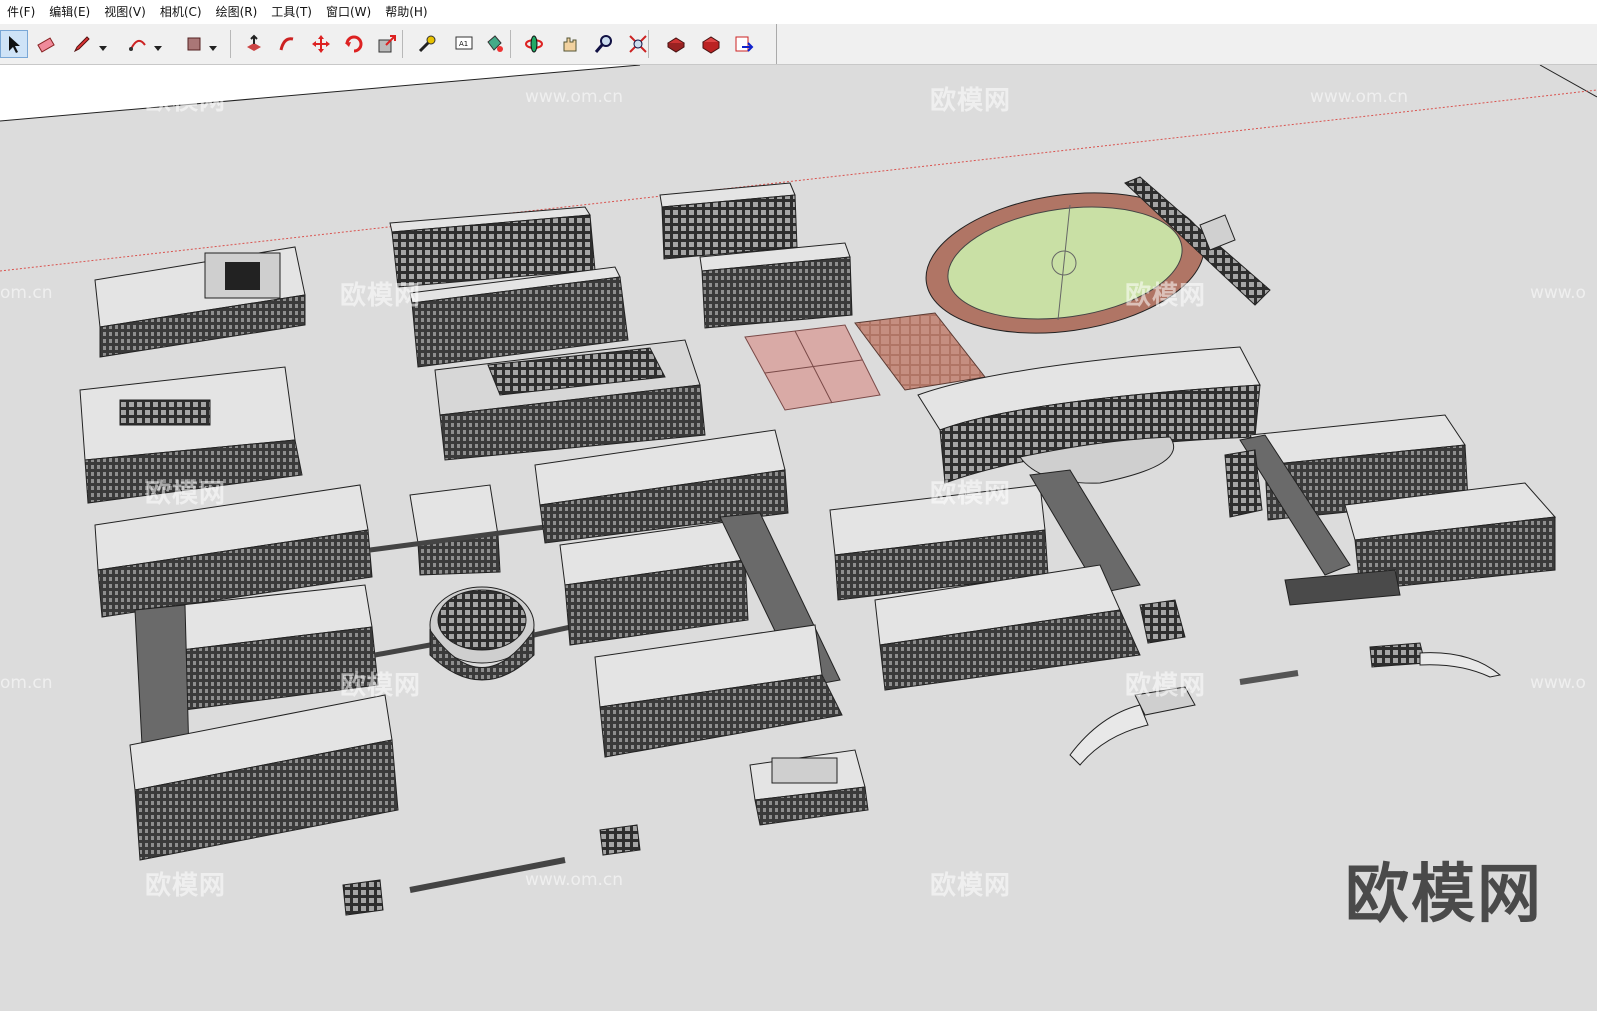  Describe the element at coordinates (237, 12) in the screenshot. I see `menu-item: 绘图(R)` at that location.